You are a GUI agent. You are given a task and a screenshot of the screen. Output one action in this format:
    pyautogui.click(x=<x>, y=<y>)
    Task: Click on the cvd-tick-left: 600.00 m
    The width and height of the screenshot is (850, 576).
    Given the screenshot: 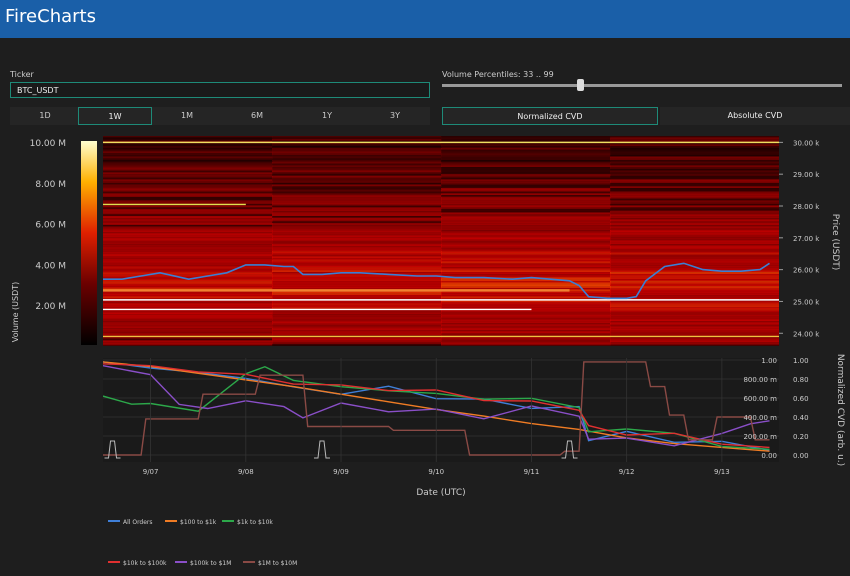 What is the action you would take?
    pyautogui.click(x=760, y=399)
    